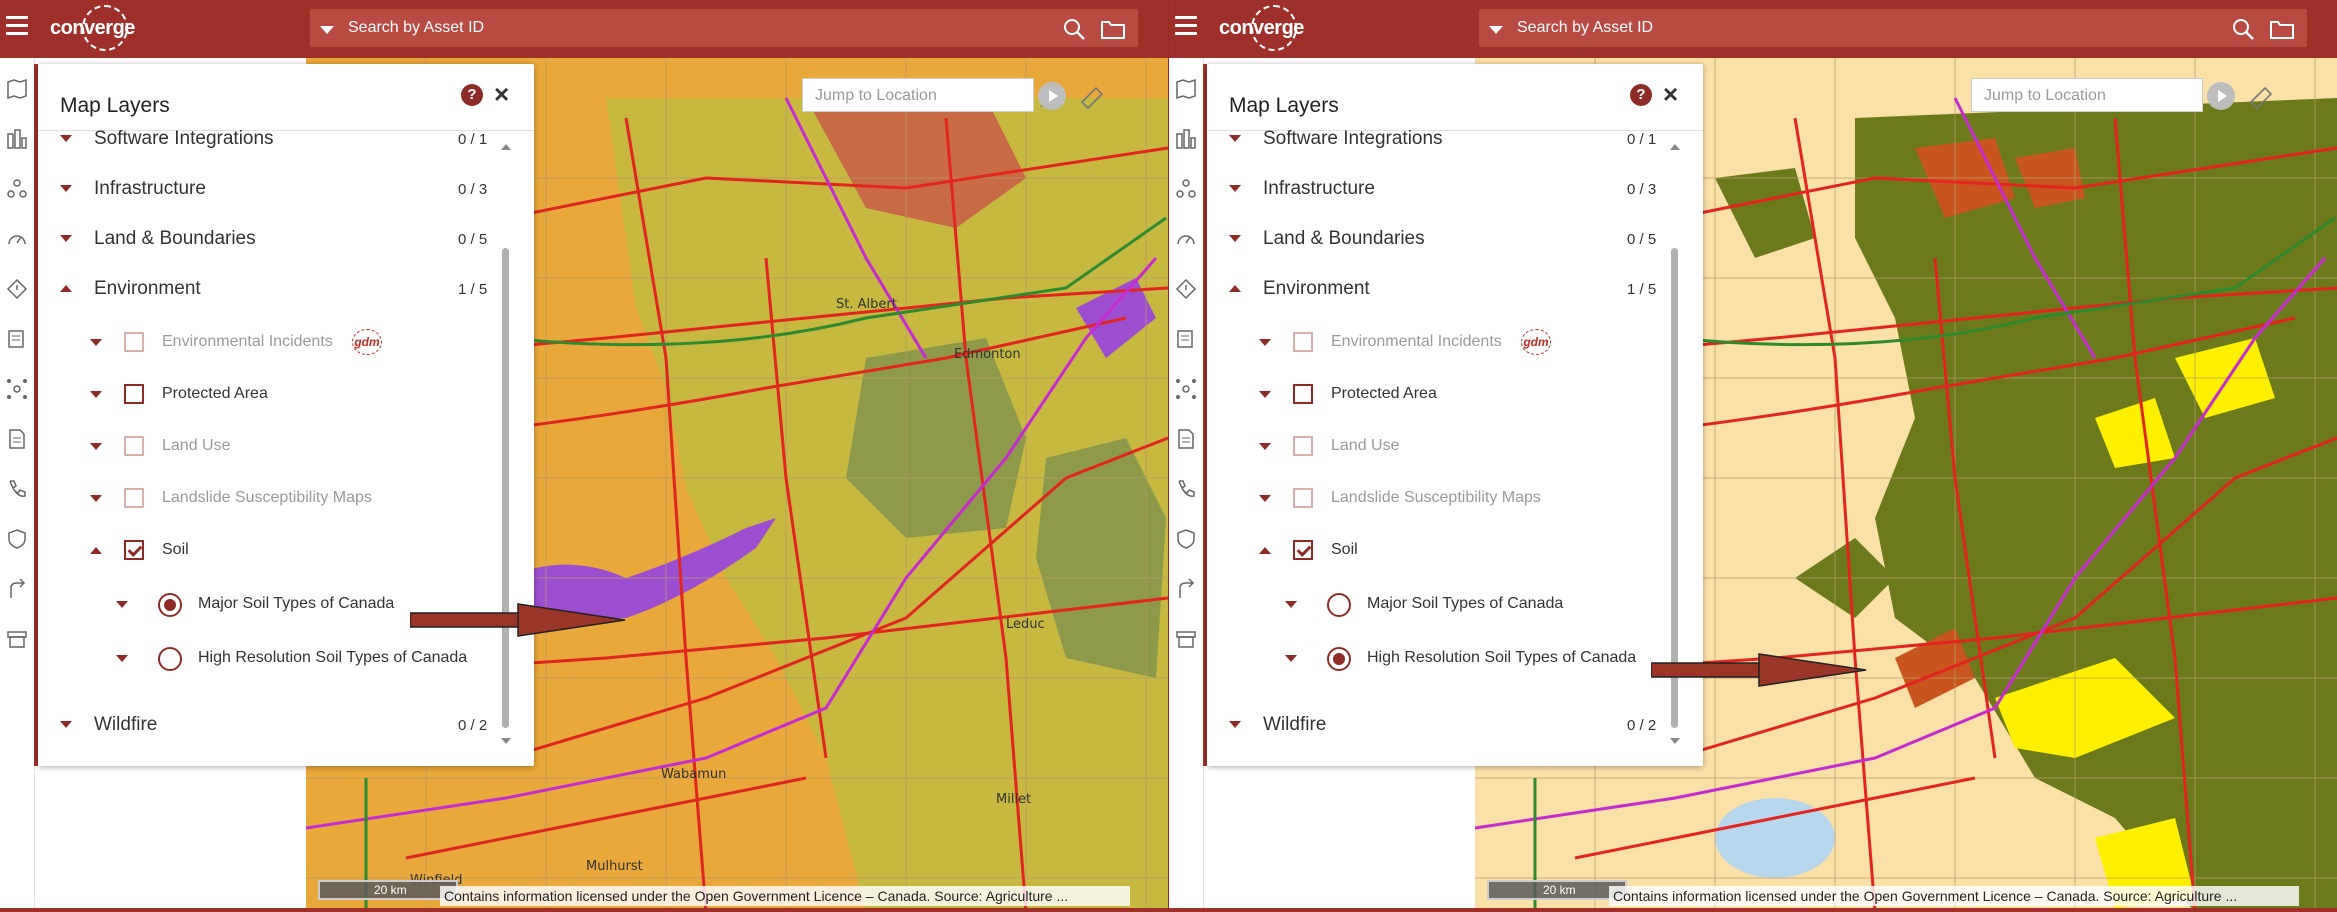  Describe the element at coordinates (17, 26) in the screenshot. I see `hamburger-menu-icon` at that location.